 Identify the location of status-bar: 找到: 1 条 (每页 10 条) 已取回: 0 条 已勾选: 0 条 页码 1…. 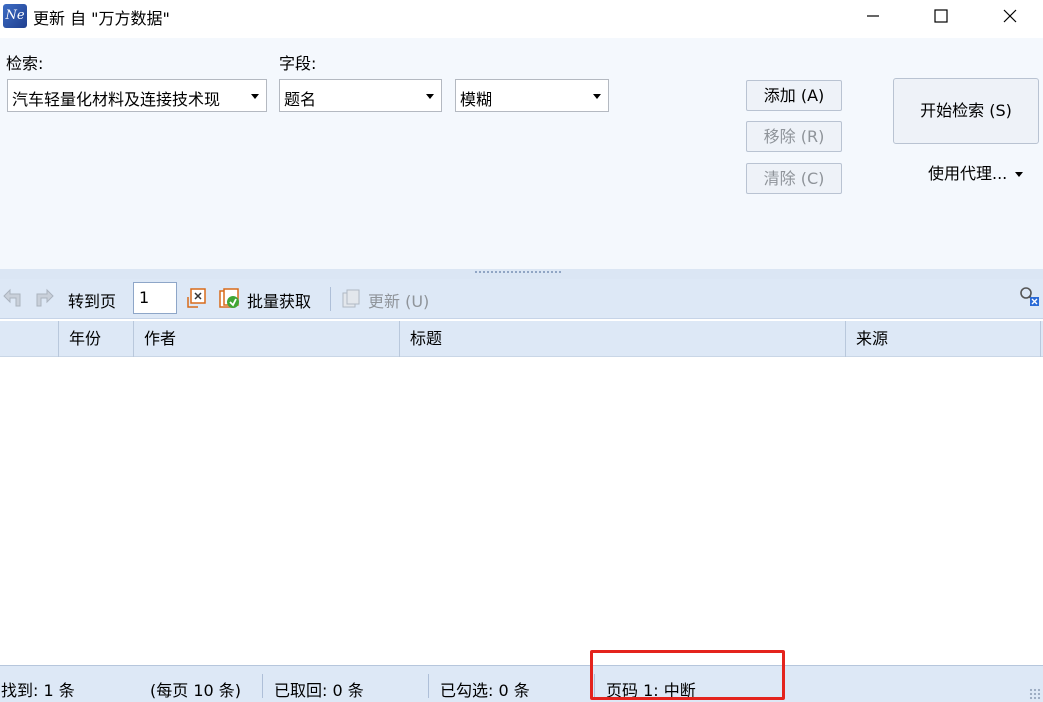
(521, 683).